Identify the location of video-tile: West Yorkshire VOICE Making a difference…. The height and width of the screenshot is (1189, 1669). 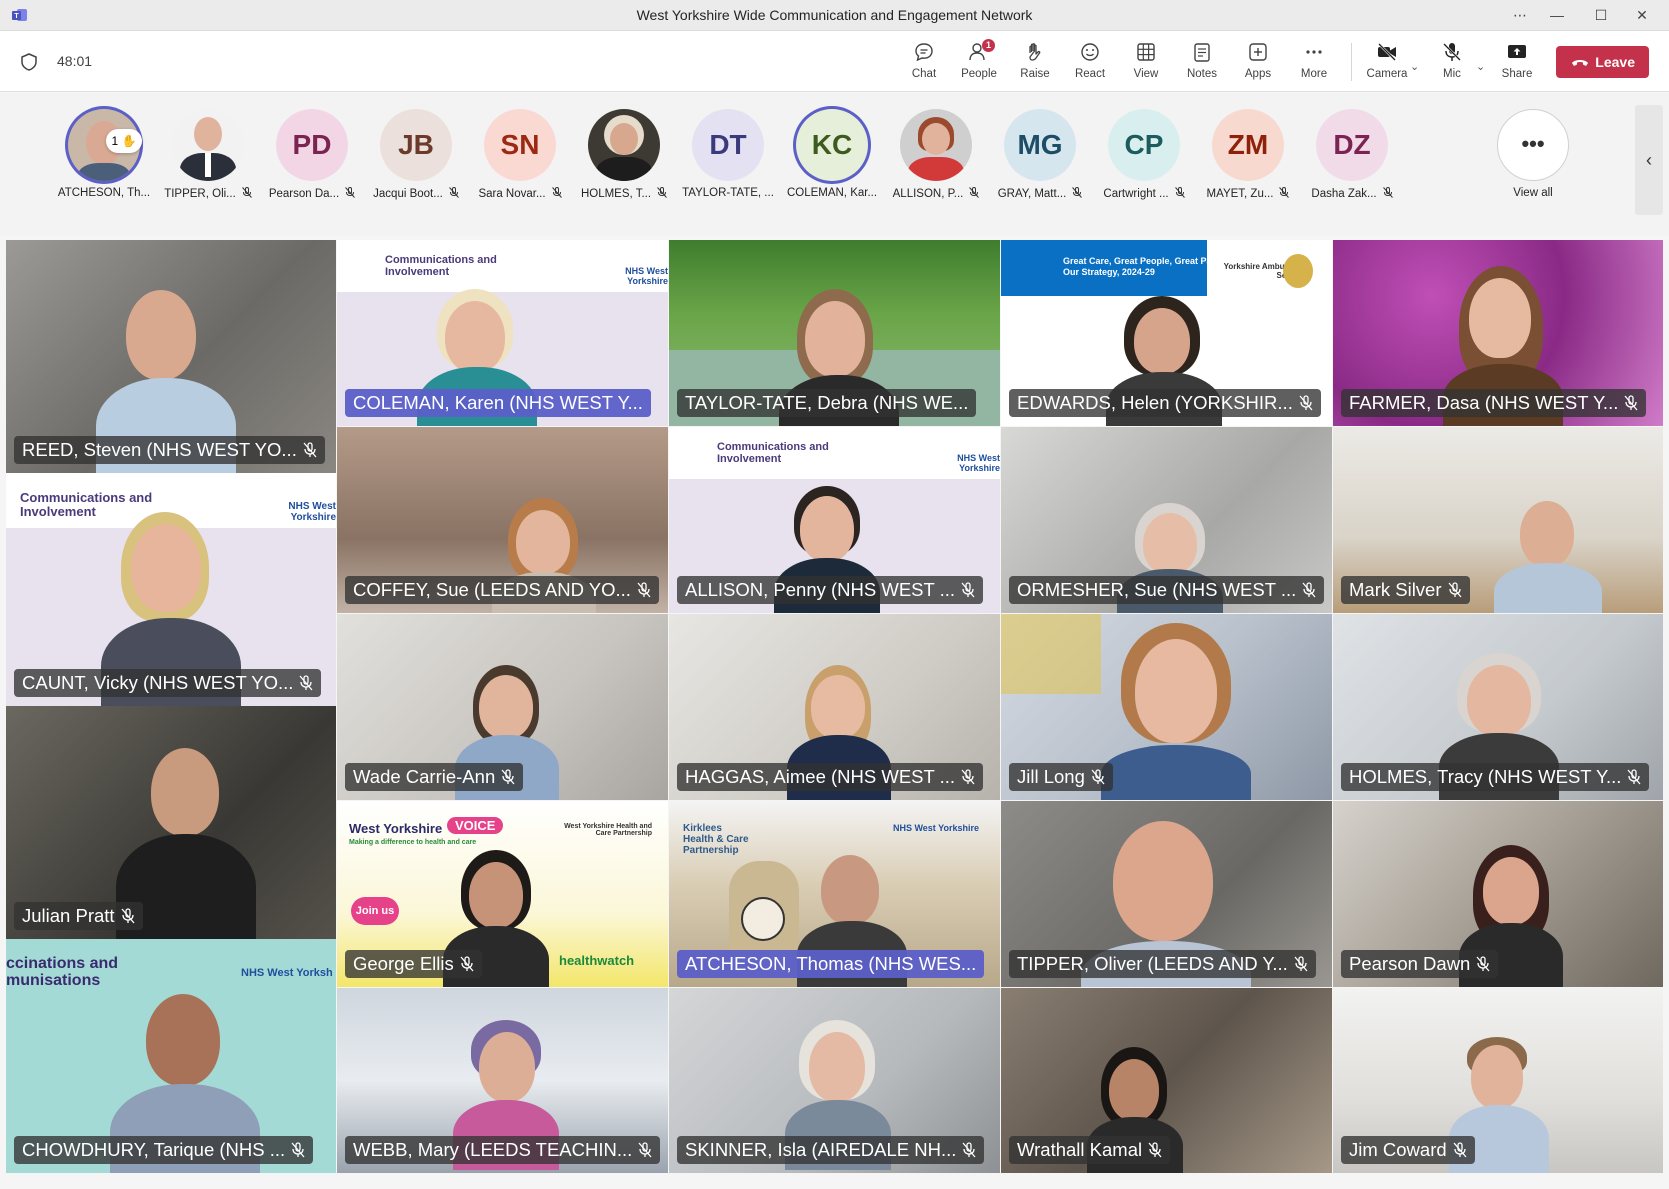
(502, 894).